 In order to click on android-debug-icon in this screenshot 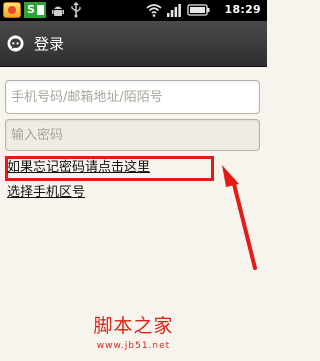, I will do `click(58, 11)`.